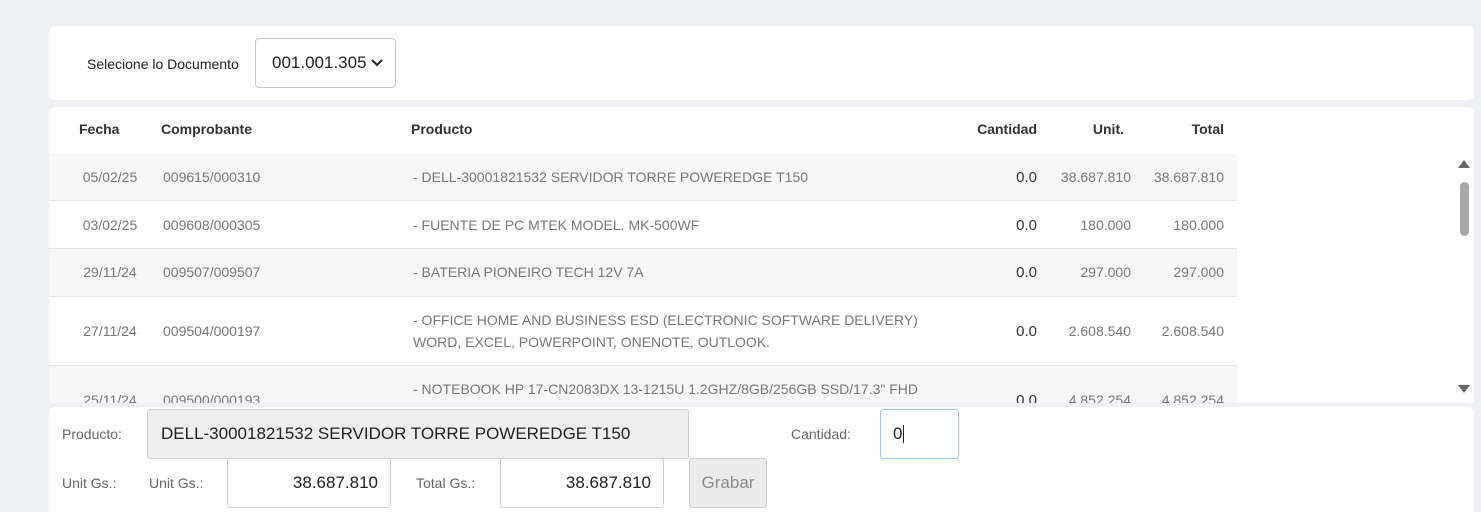  I want to click on cell-fecha: 29/11/24, so click(110, 272).